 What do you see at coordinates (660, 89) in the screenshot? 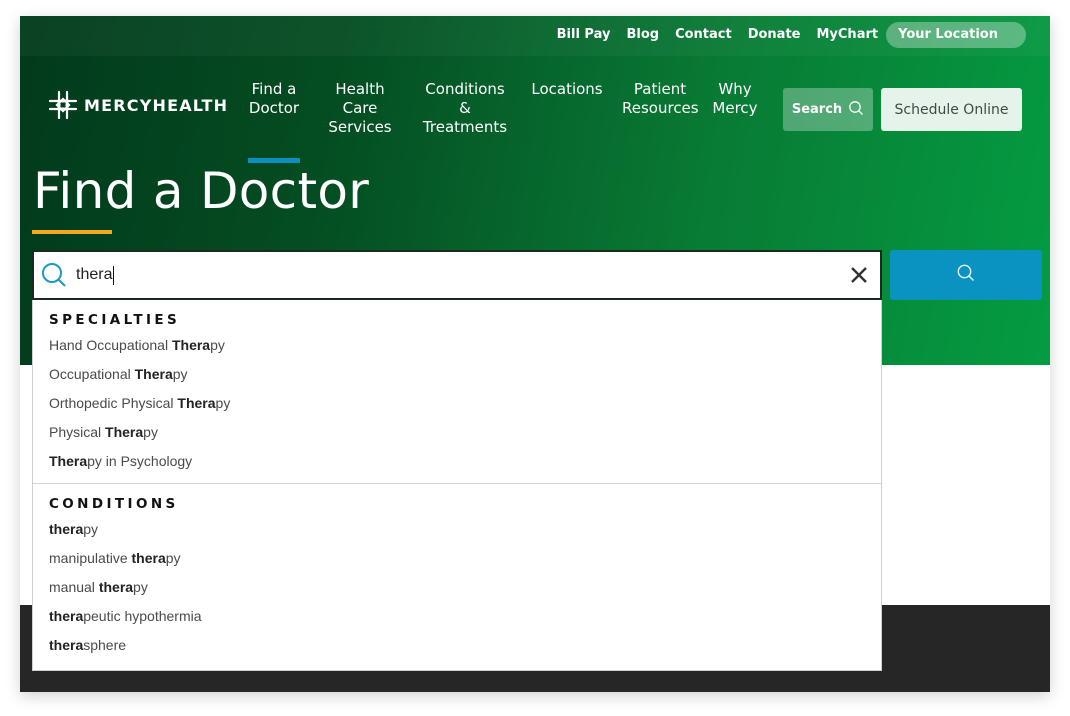
I see `nav-label-line: Patient` at bounding box center [660, 89].